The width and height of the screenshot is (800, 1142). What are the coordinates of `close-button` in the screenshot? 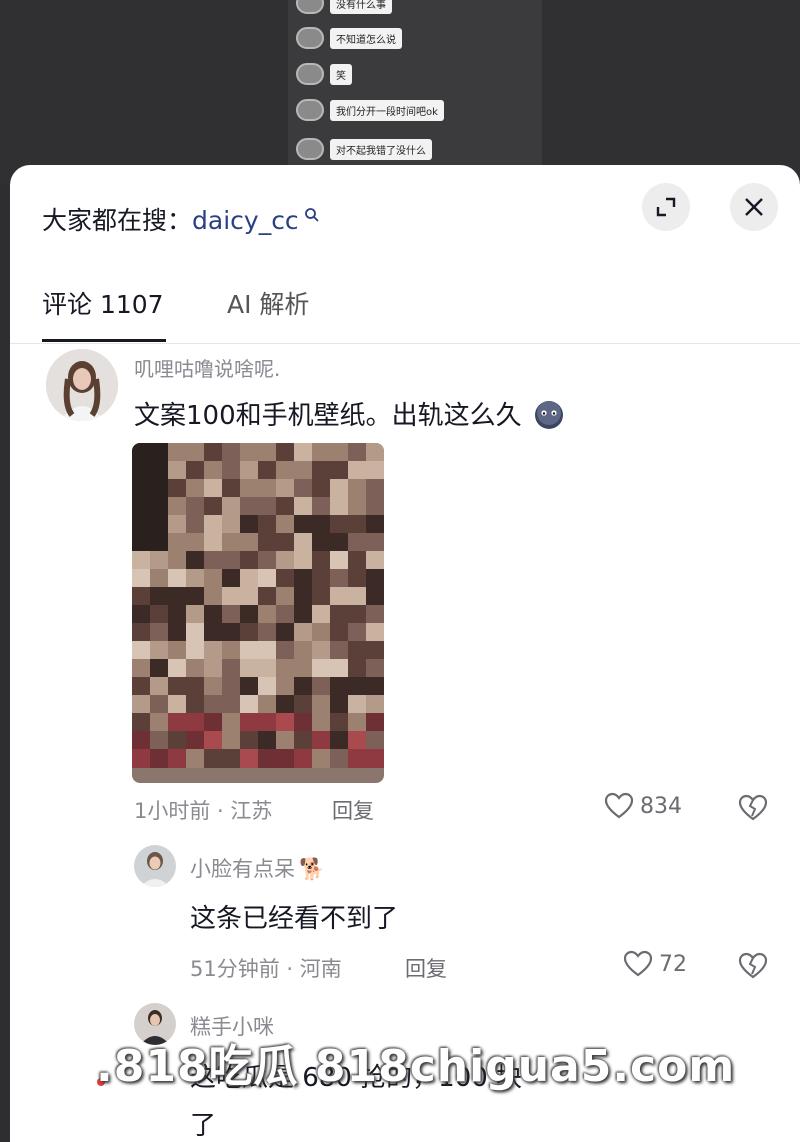 It's located at (754, 207).